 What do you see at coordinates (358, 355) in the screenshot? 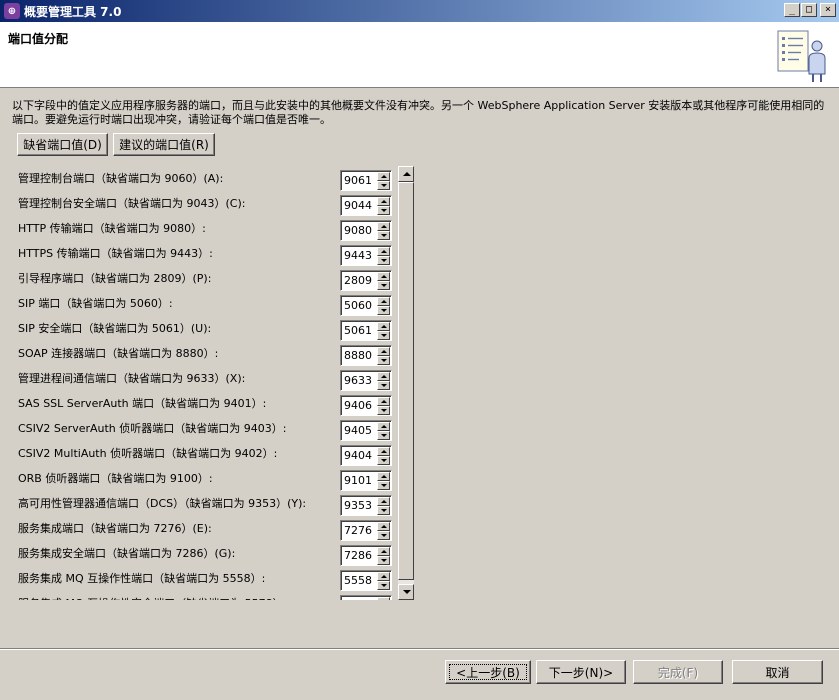
I see `port-value-input: 8880` at bounding box center [358, 355].